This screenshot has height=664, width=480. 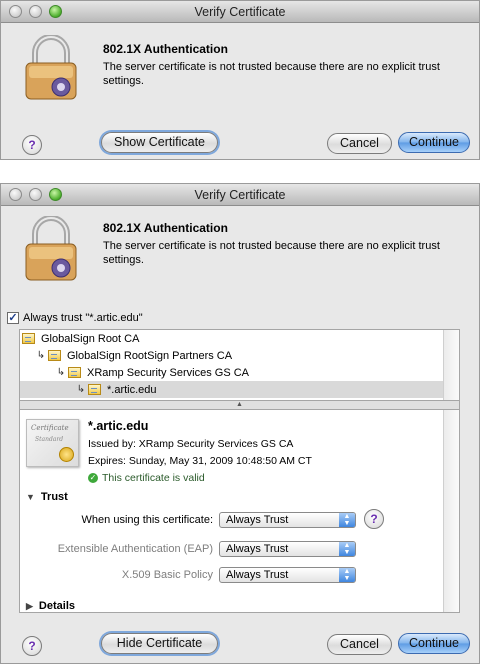 I want to click on x509-value: Always Trust, so click(x=257, y=575).